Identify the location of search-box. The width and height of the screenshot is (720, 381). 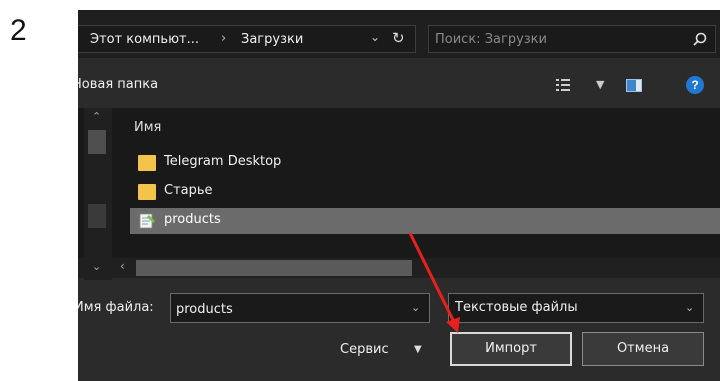
(572, 39).